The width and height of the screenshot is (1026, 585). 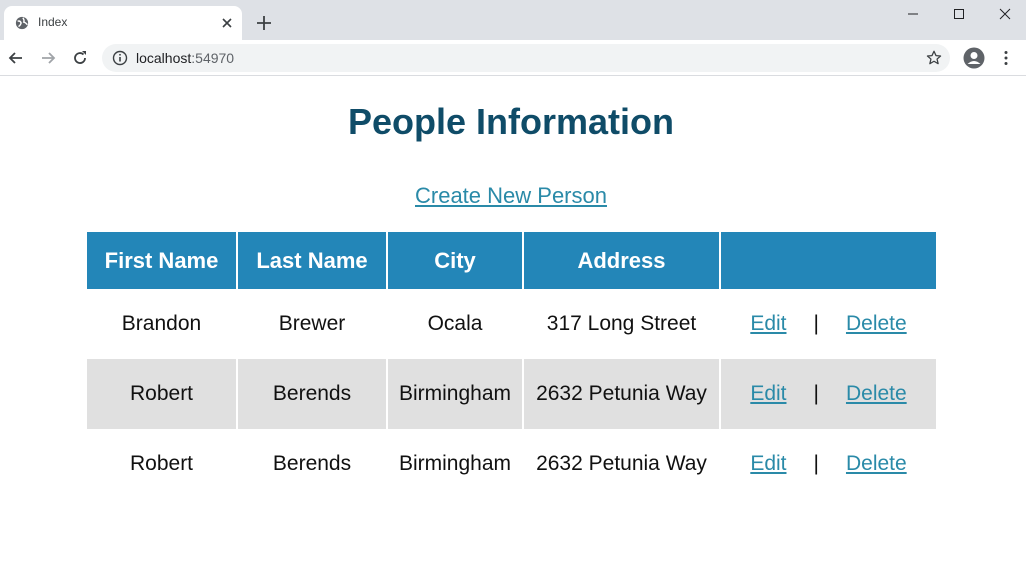 I want to click on create-link-container: Create New Person, so click(x=511, y=196).